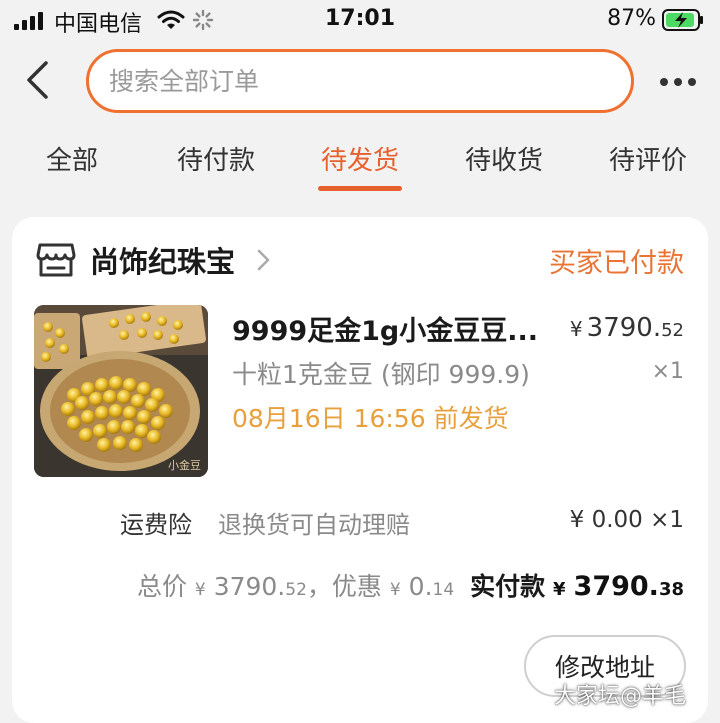  I want to click on shipping-insurance-label: 运费险, so click(156, 525).